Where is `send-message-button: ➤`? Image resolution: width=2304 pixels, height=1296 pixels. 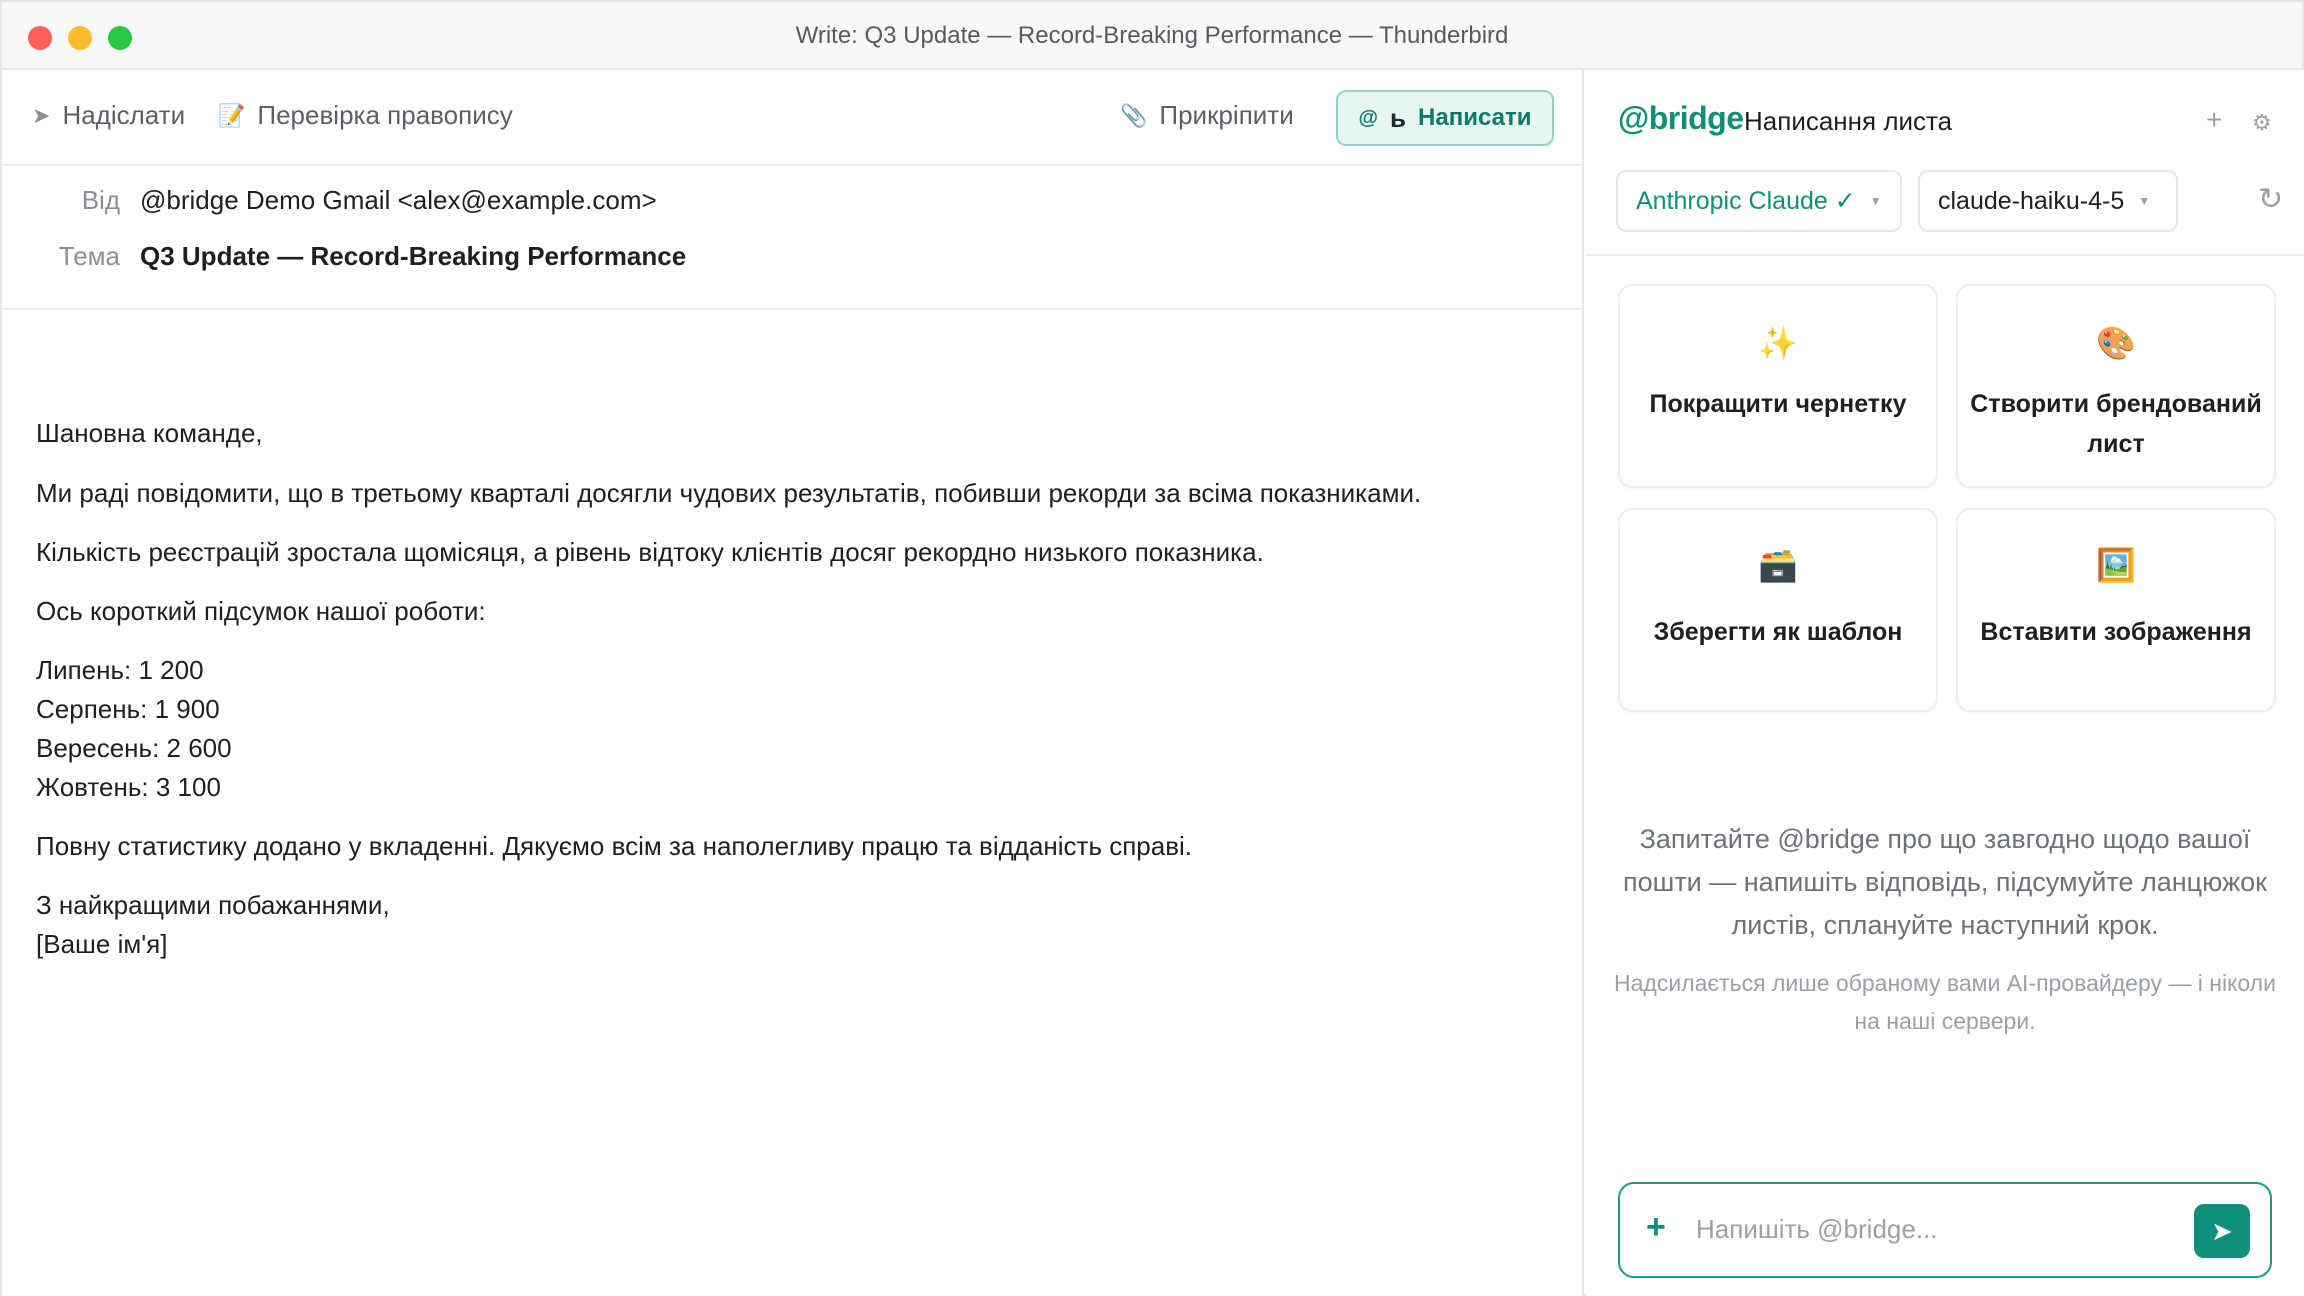 send-message-button: ➤ is located at coordinates (2222, 1231).